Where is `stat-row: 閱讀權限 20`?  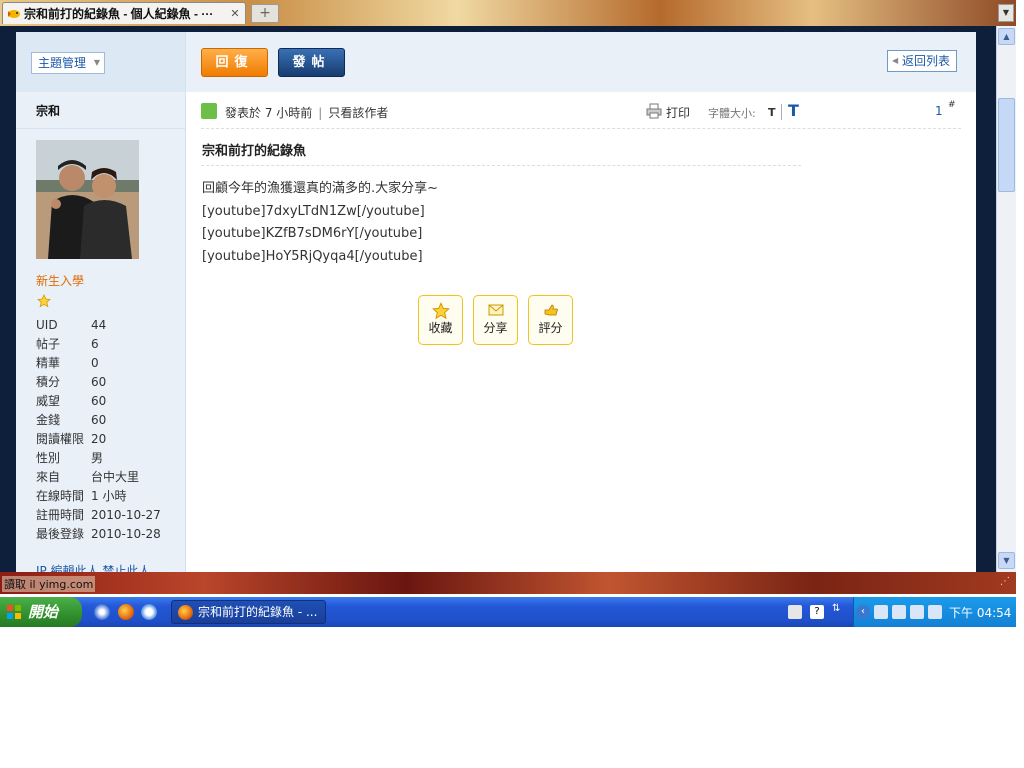
stat-row: 閱讀權限 20 is located at coordinates (98, 439).